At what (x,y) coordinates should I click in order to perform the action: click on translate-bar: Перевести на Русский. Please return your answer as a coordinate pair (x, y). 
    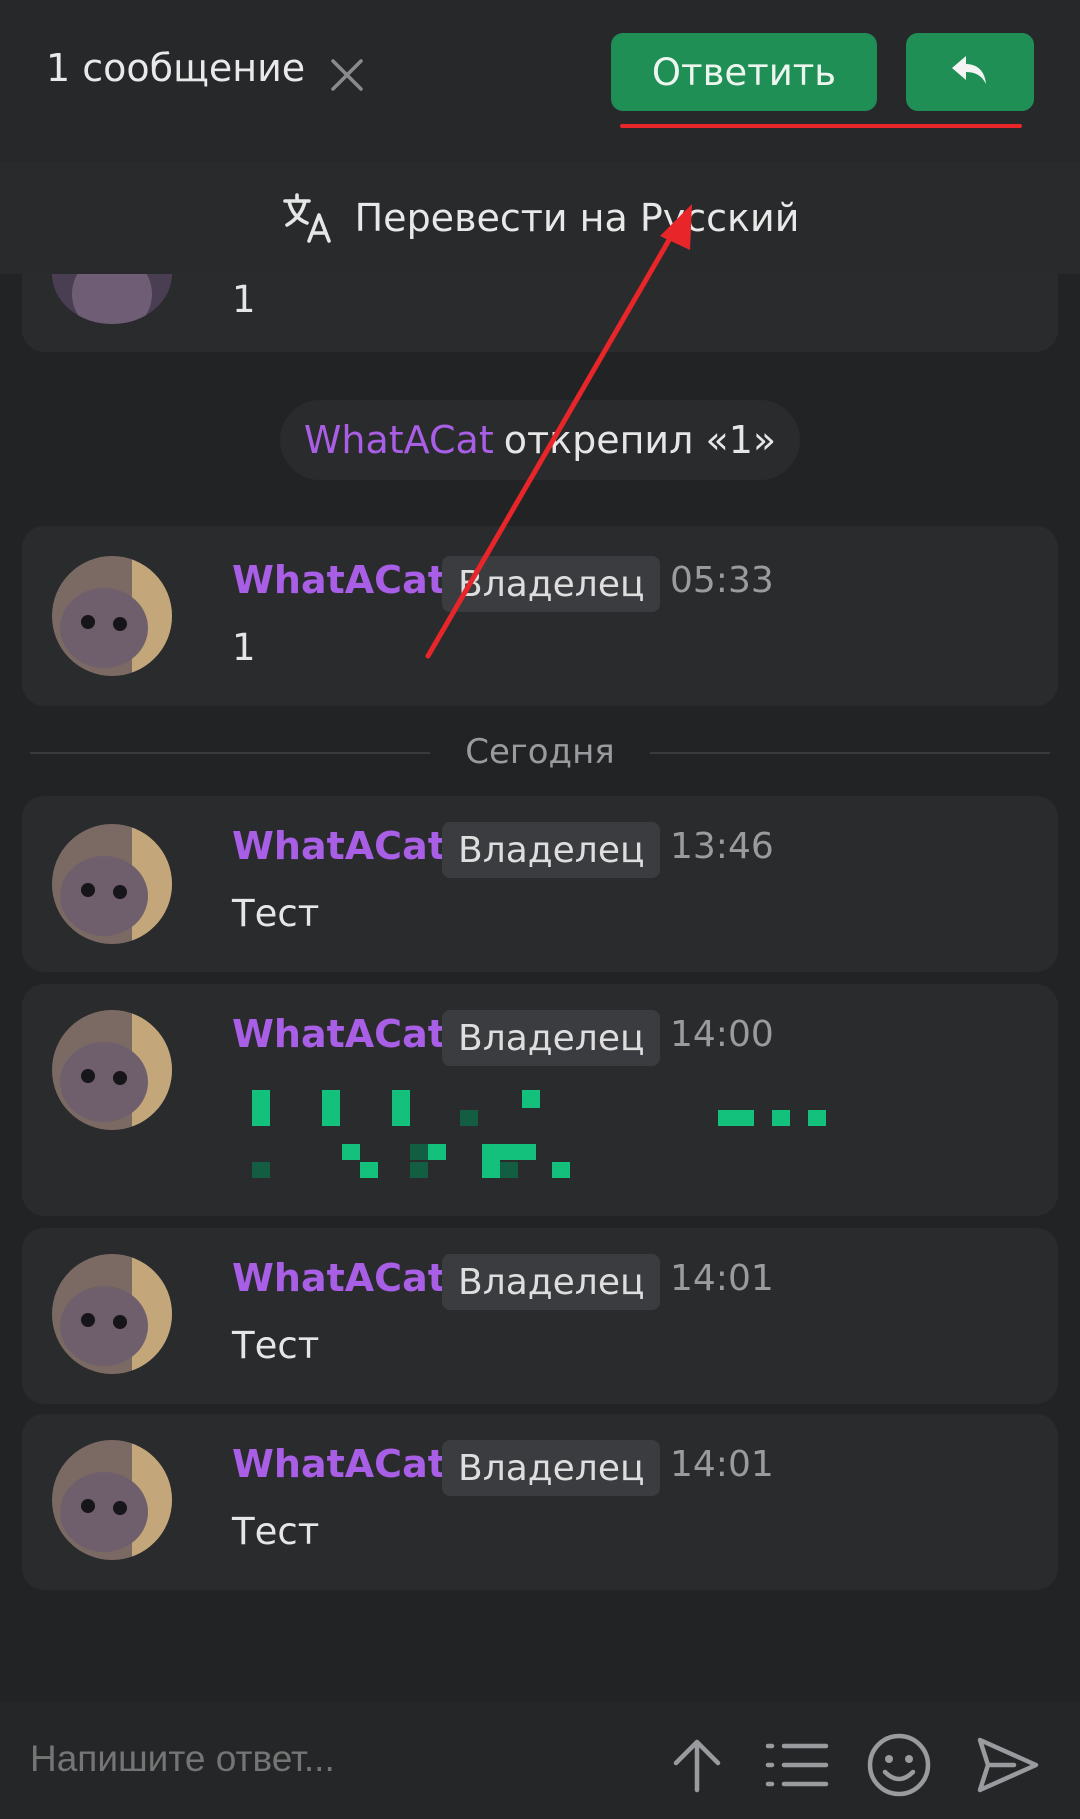
    Looking at the image, I should click on (540, 218).